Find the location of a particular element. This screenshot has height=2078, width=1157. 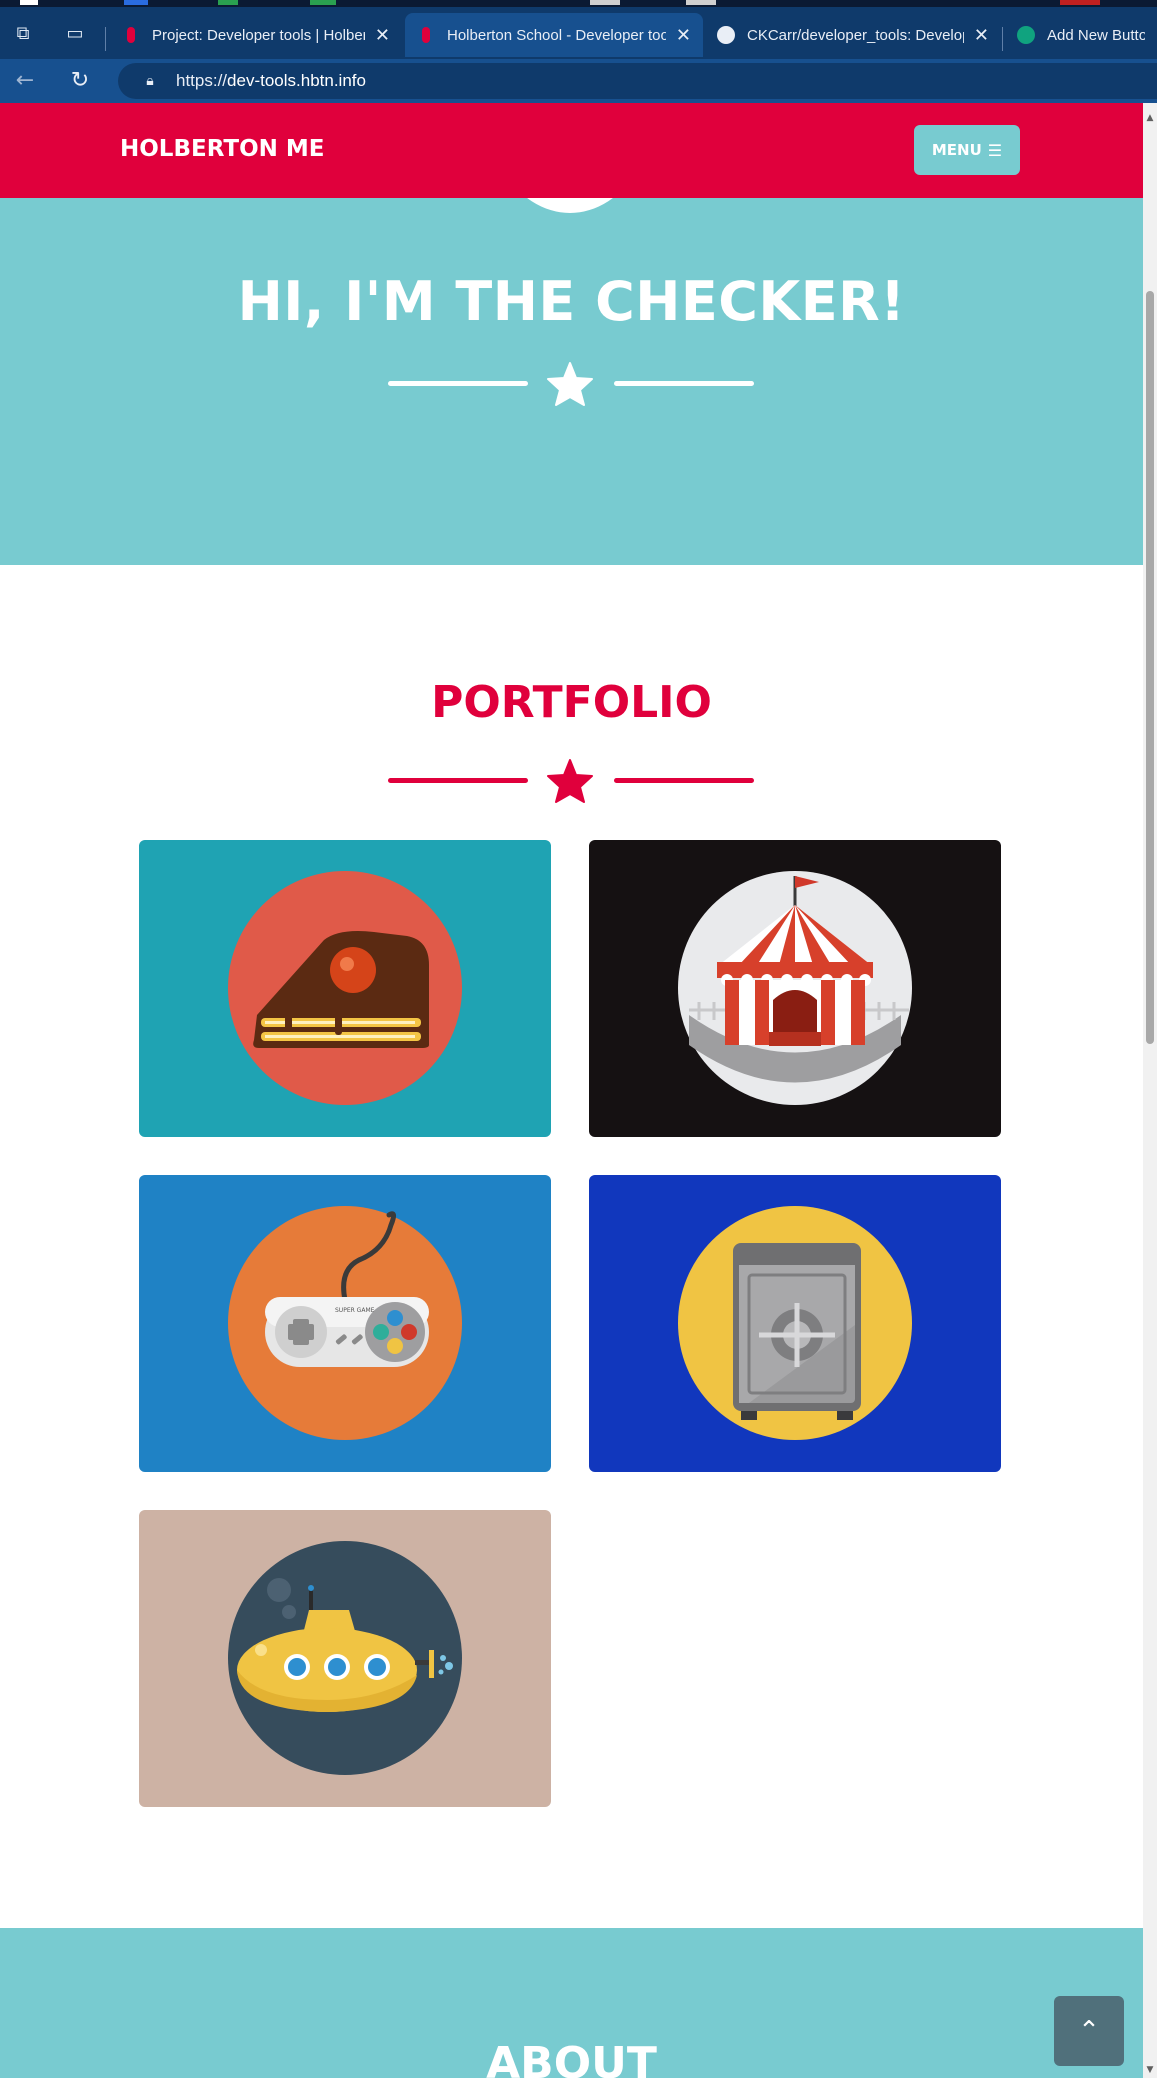

portfolio-item-controller: SUPER GAME is located at coordinates (345, 1323).